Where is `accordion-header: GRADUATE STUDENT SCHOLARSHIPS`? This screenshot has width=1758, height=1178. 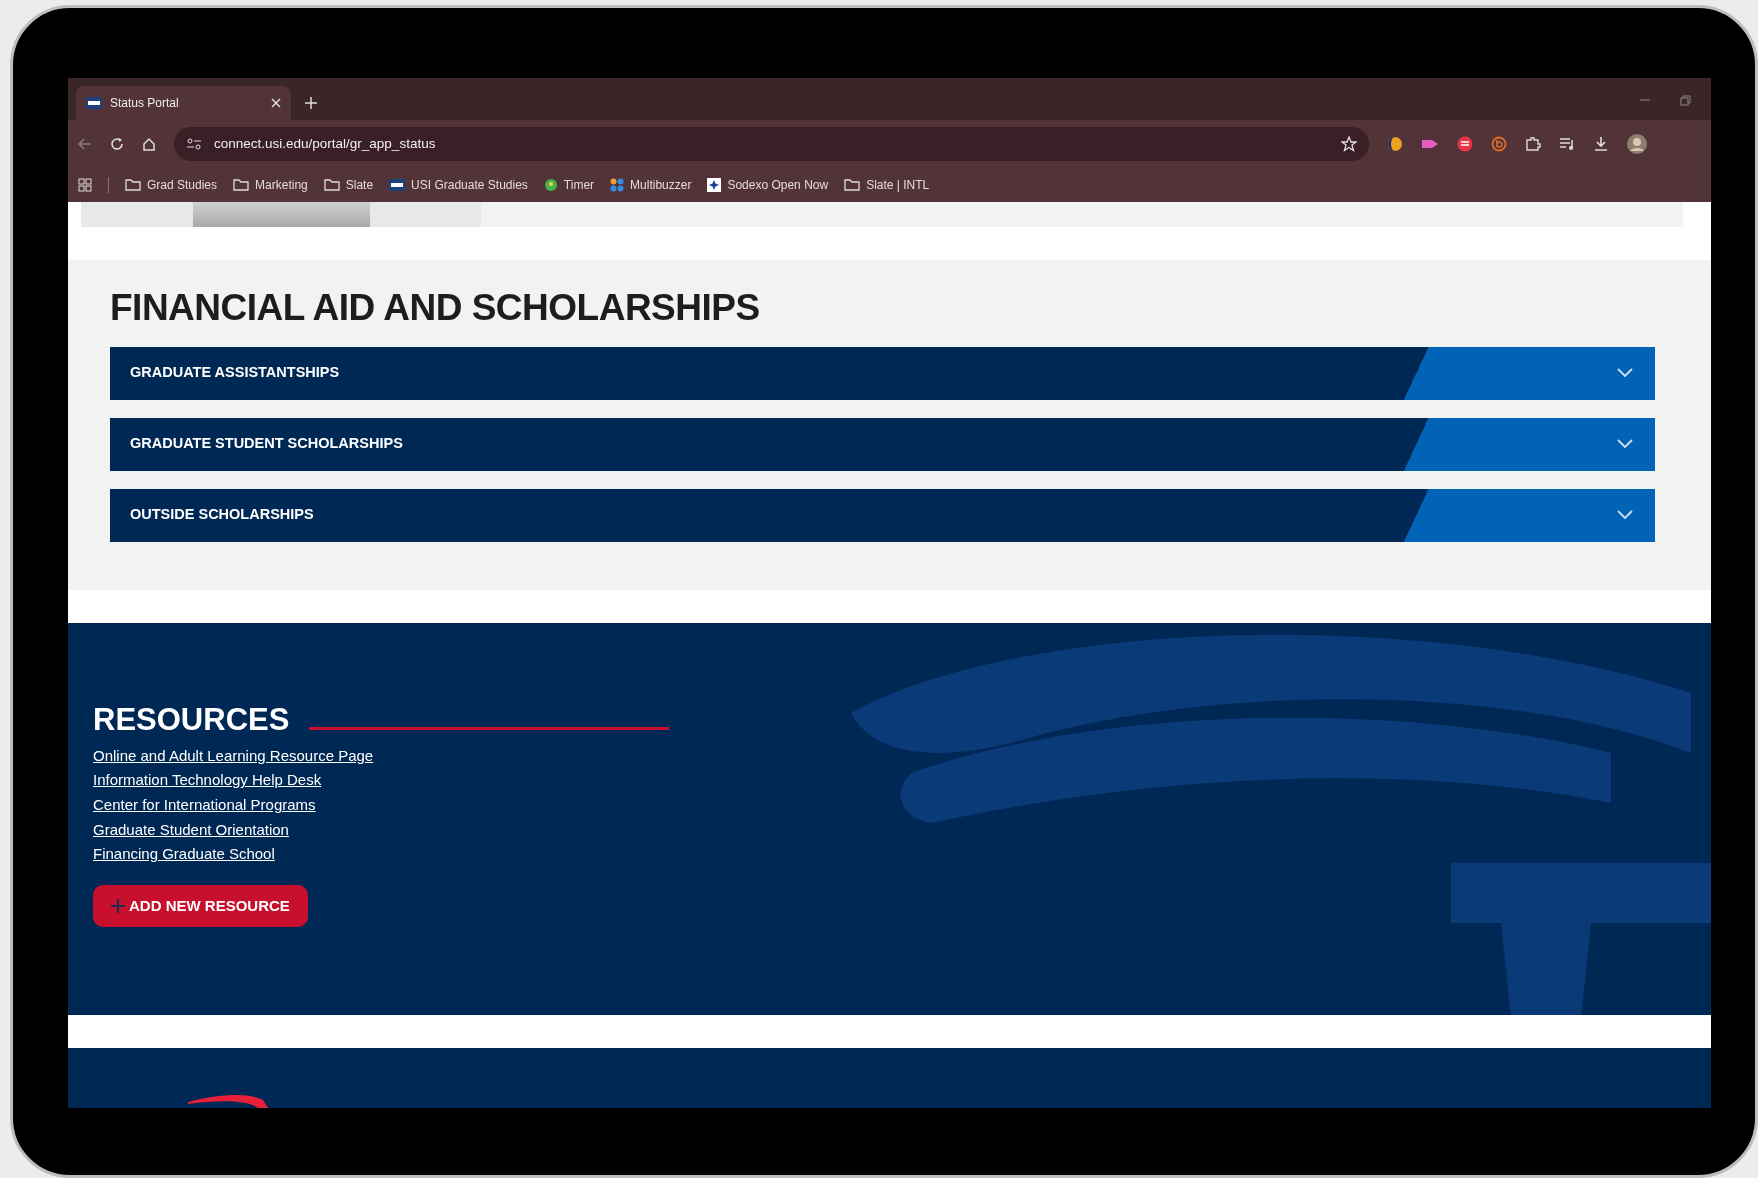 accordion-header: GRADUATE STUDENT SCHOLARSHIPS is located at coordinates (882, 444).